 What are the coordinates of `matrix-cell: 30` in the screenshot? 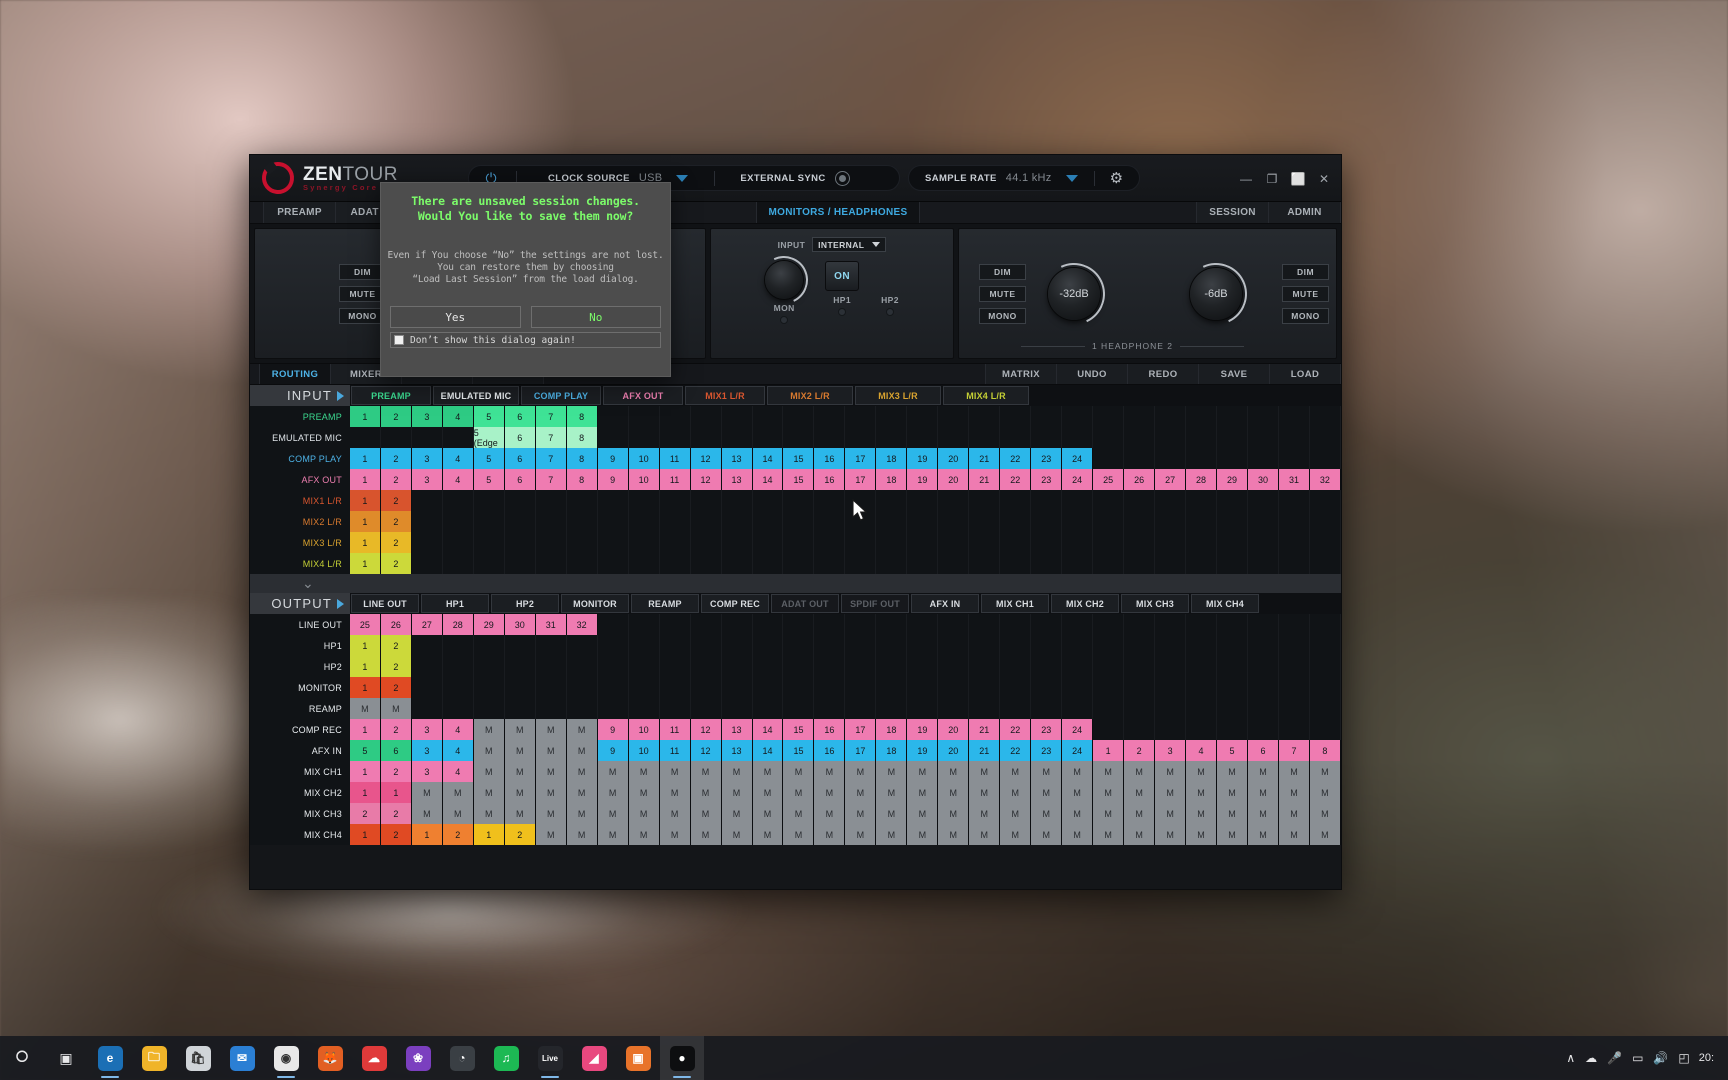 It's located at (1263, 479).